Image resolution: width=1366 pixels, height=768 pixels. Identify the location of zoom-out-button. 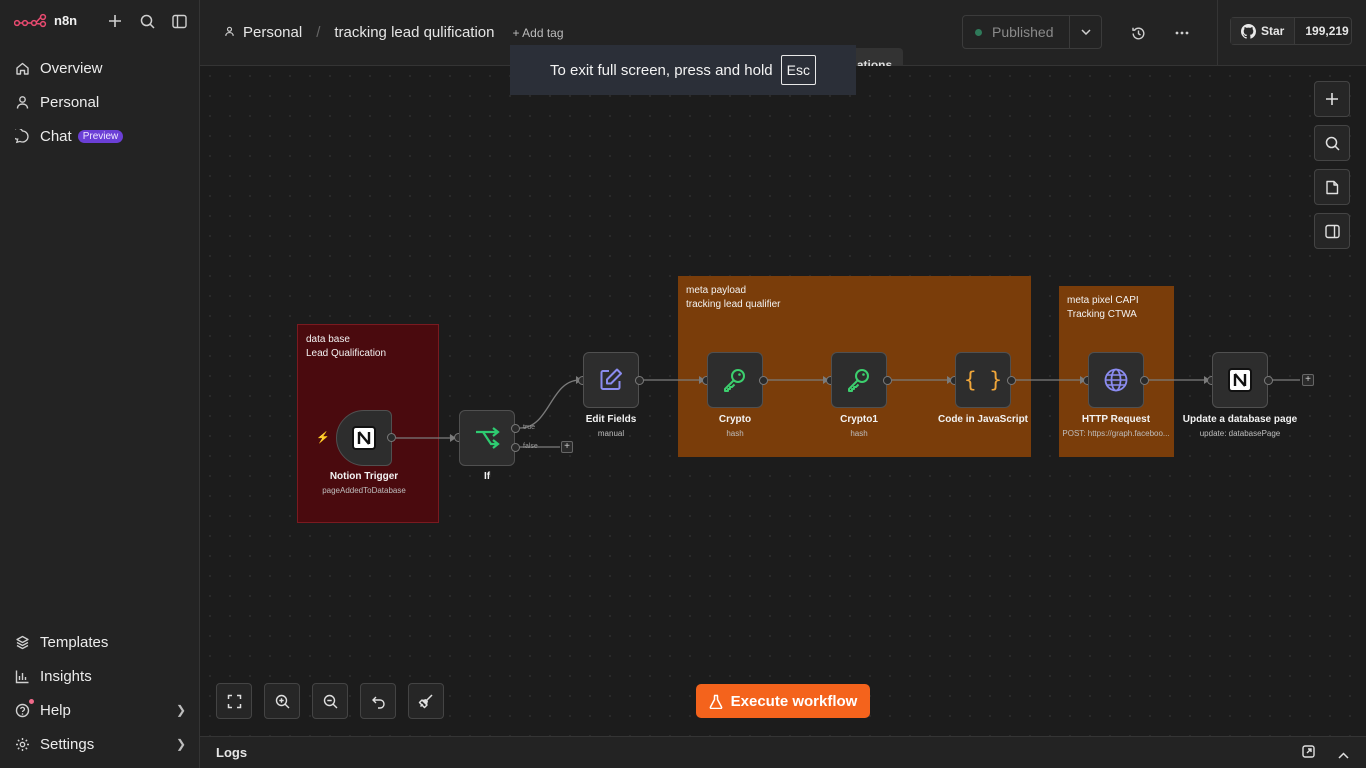
(330, 701).